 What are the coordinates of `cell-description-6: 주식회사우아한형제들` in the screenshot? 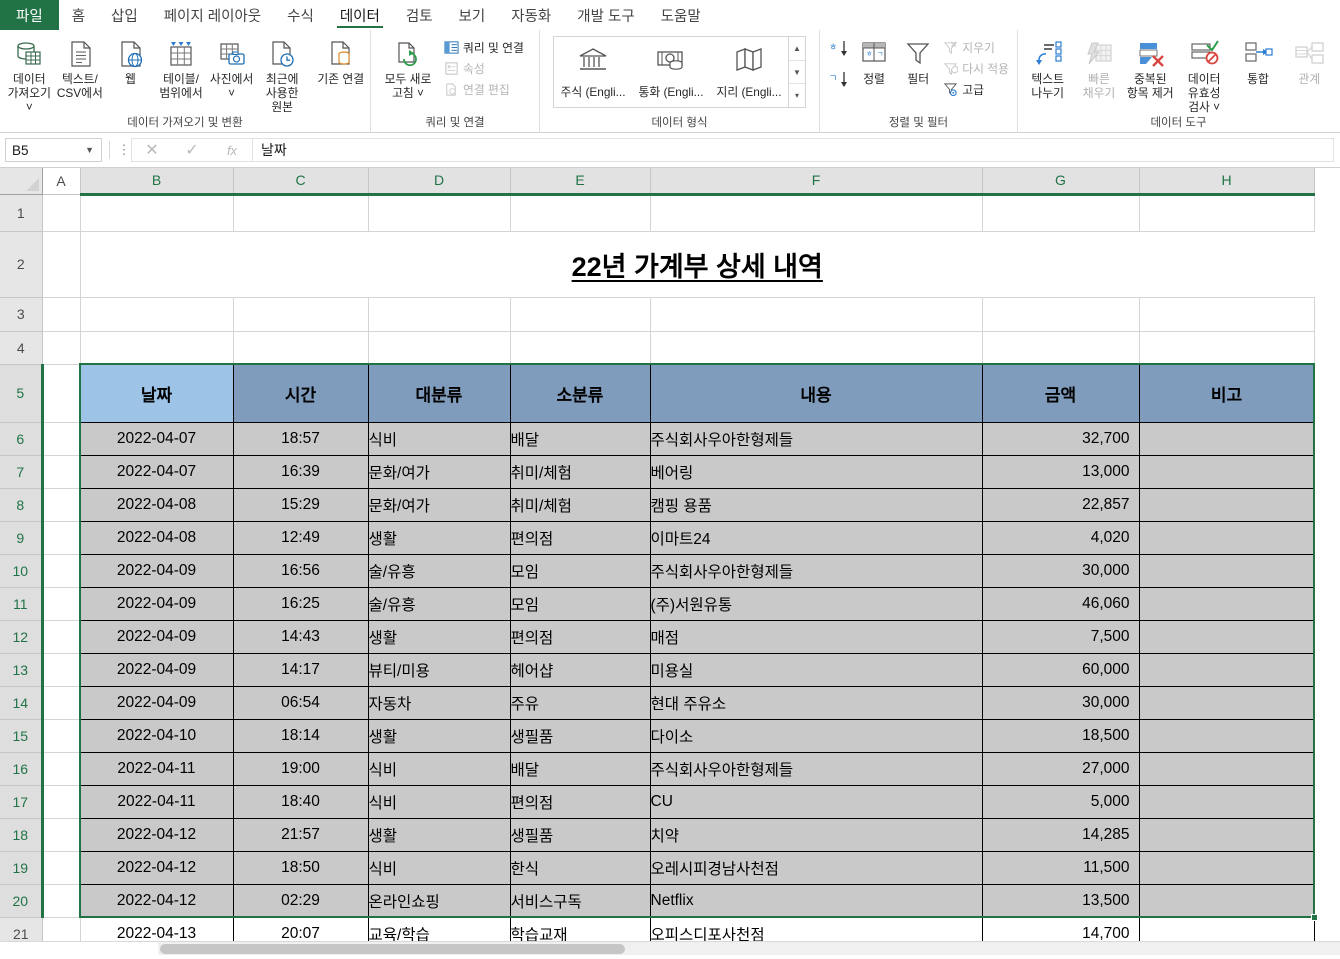 It's located at (816, 439).